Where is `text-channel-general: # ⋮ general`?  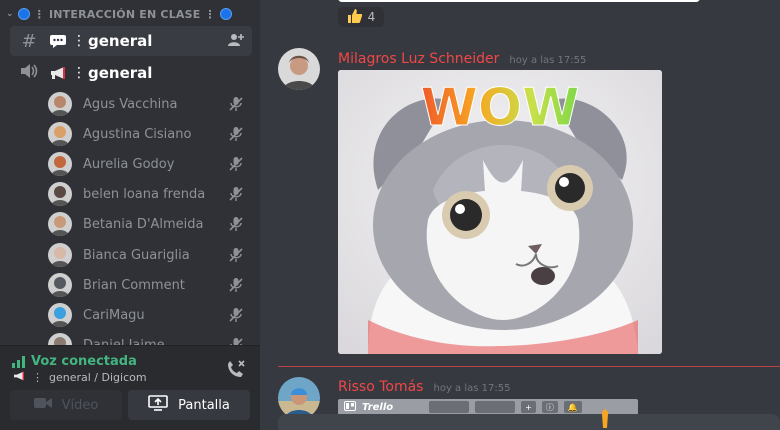 text-channel-general: # ⋮ general is located at coordinates (131, 41).